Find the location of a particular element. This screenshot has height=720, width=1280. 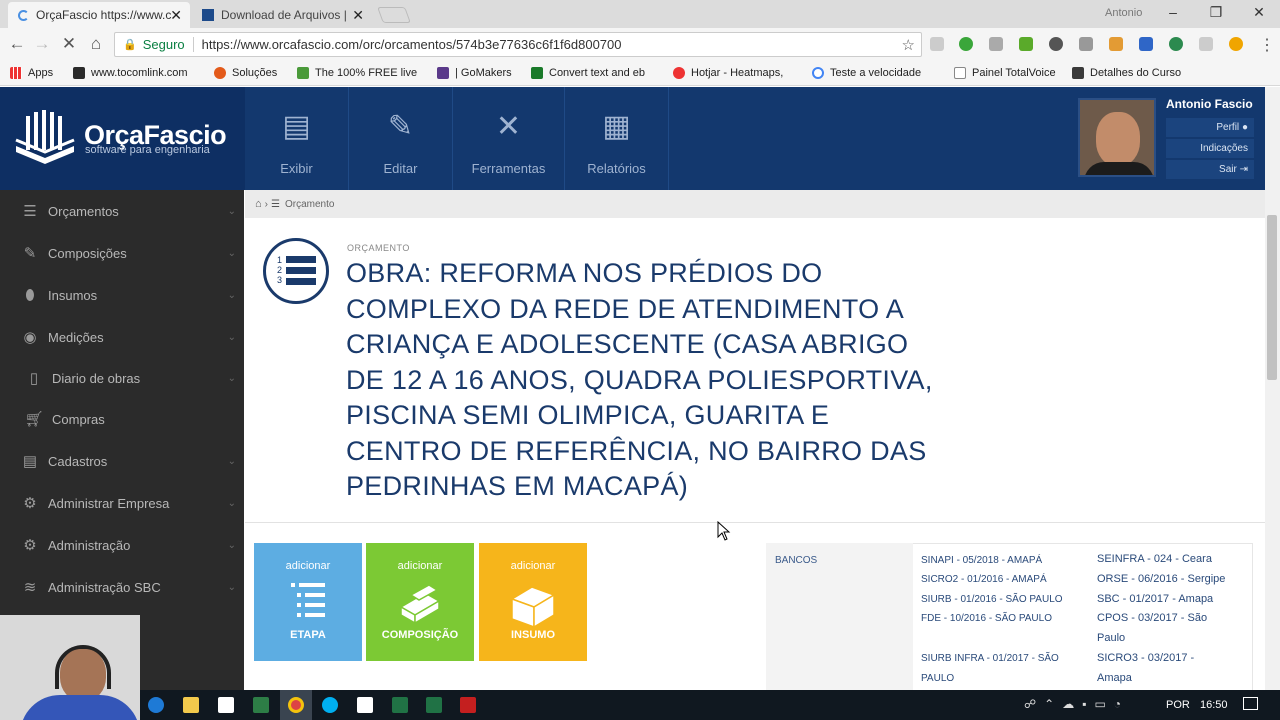

new-tab-button is located at coordinates (394, 15).